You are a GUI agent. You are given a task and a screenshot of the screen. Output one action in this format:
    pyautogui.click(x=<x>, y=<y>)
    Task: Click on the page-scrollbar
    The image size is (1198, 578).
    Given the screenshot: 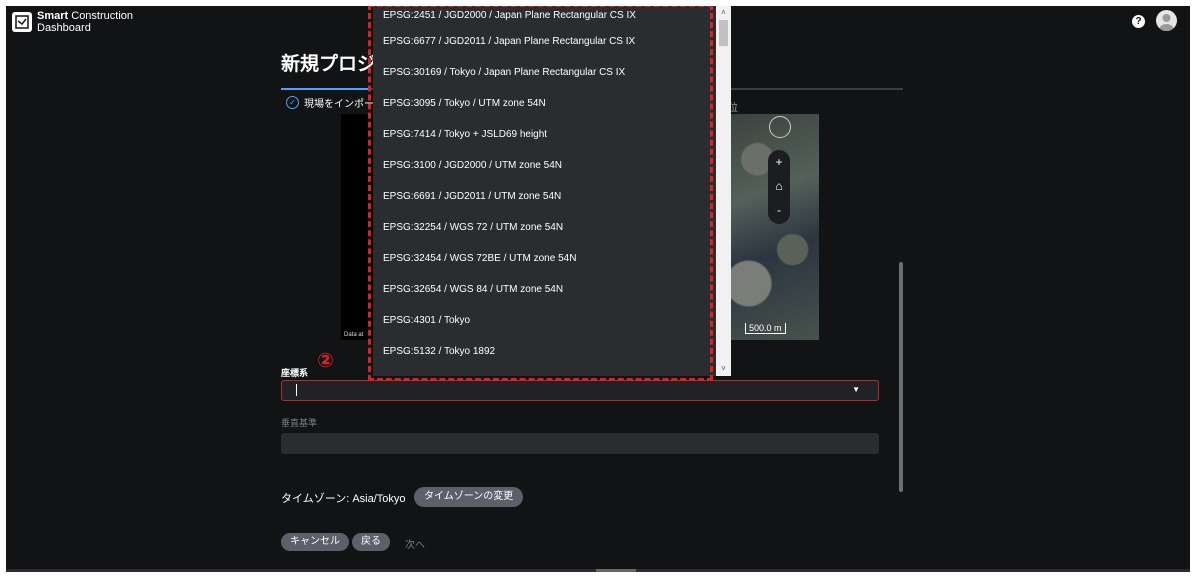 What is the action you would take?
    pyautogui.click(x=901, y=377)
    